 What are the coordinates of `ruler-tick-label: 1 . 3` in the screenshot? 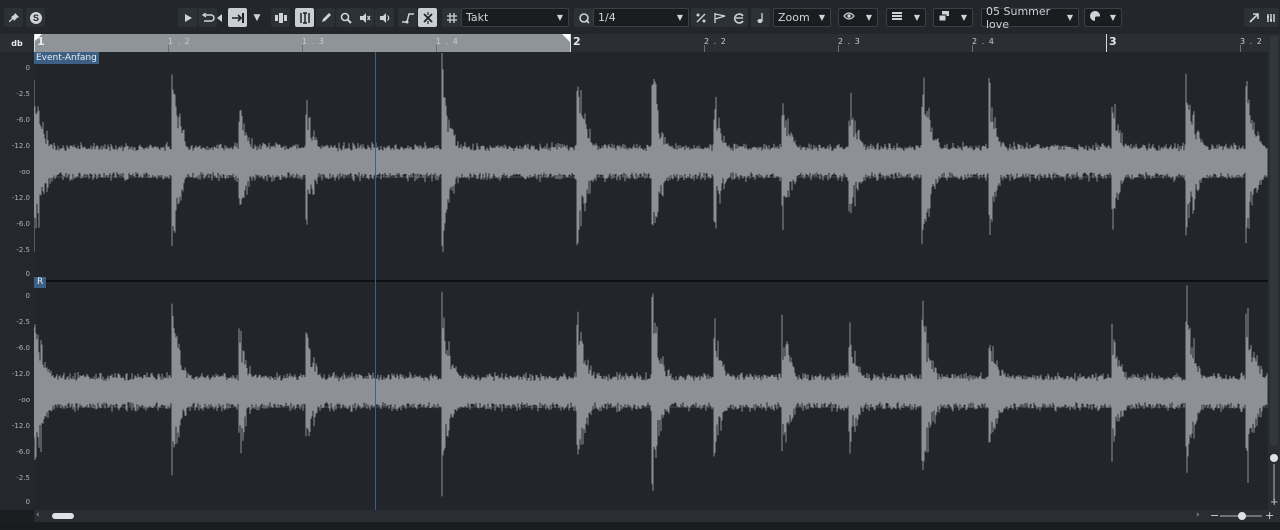 It's located at (313, 41).